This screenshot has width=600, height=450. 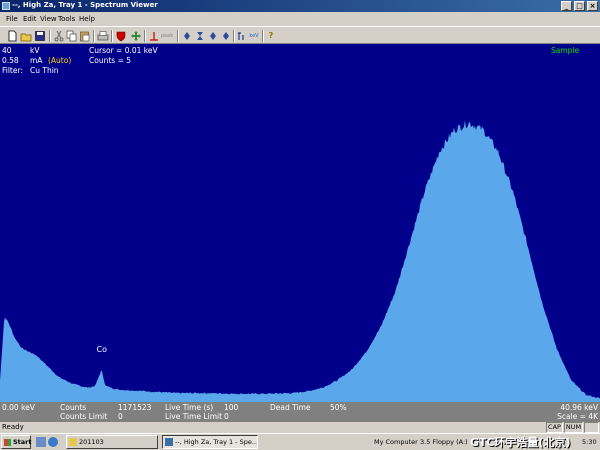 I want to click on sample-label: Sample, so click(x=565, y=50).